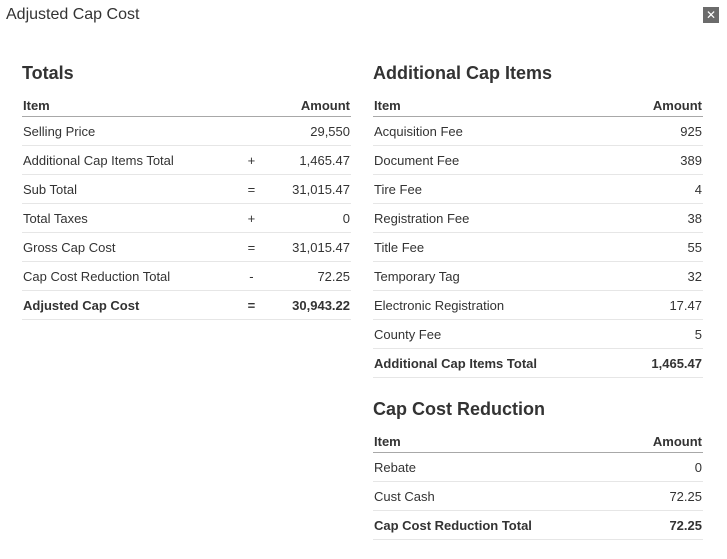 This screenshot has height=559, width=727. Describe the element at coordinates (663, 160) in the screenshot. I see `row-amount: 389` at that location.